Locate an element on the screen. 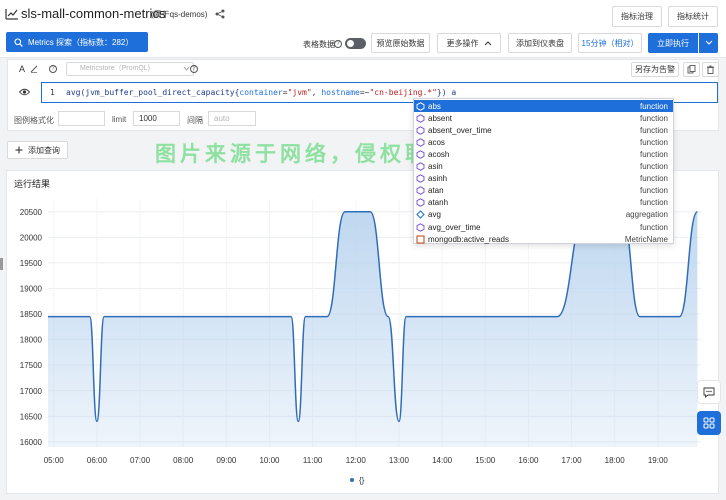 Image resolution: width=726 pixels, height=500 pixels. legend-format-label: 图例格式化 is located at coordinates (34, 120).